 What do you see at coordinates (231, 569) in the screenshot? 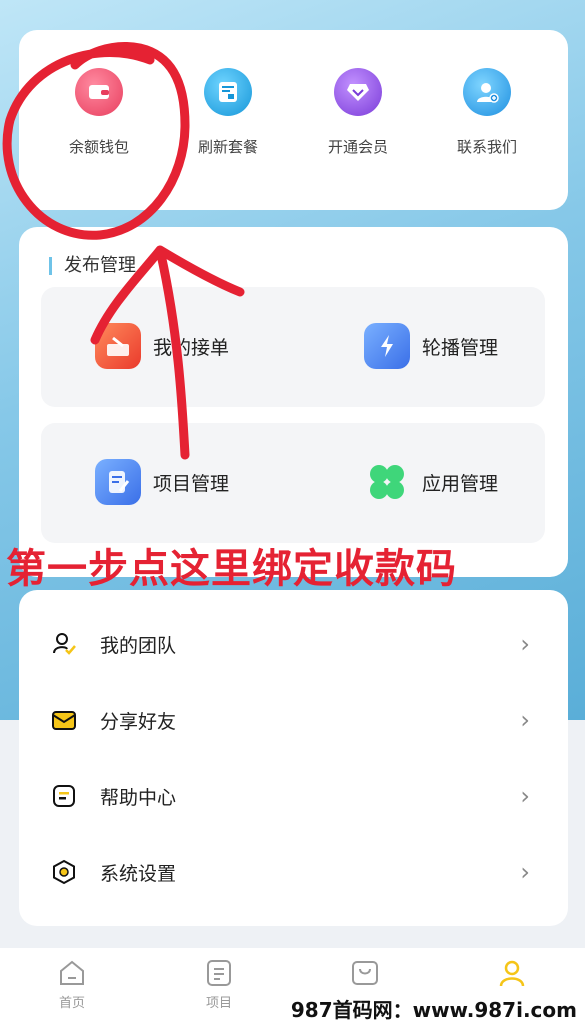
I see `annotation-text: 第一步点这里绑定收款码` at bounding box center [231, 569].